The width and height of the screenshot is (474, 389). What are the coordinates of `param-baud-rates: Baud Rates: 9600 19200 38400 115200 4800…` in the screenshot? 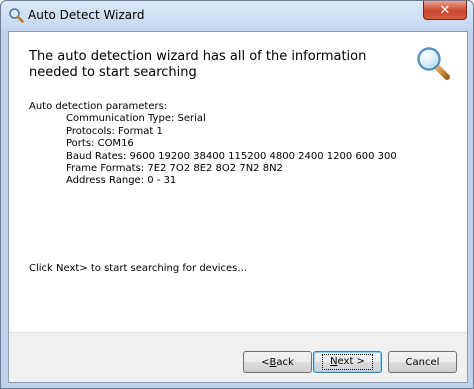 It's located at (231, 156).